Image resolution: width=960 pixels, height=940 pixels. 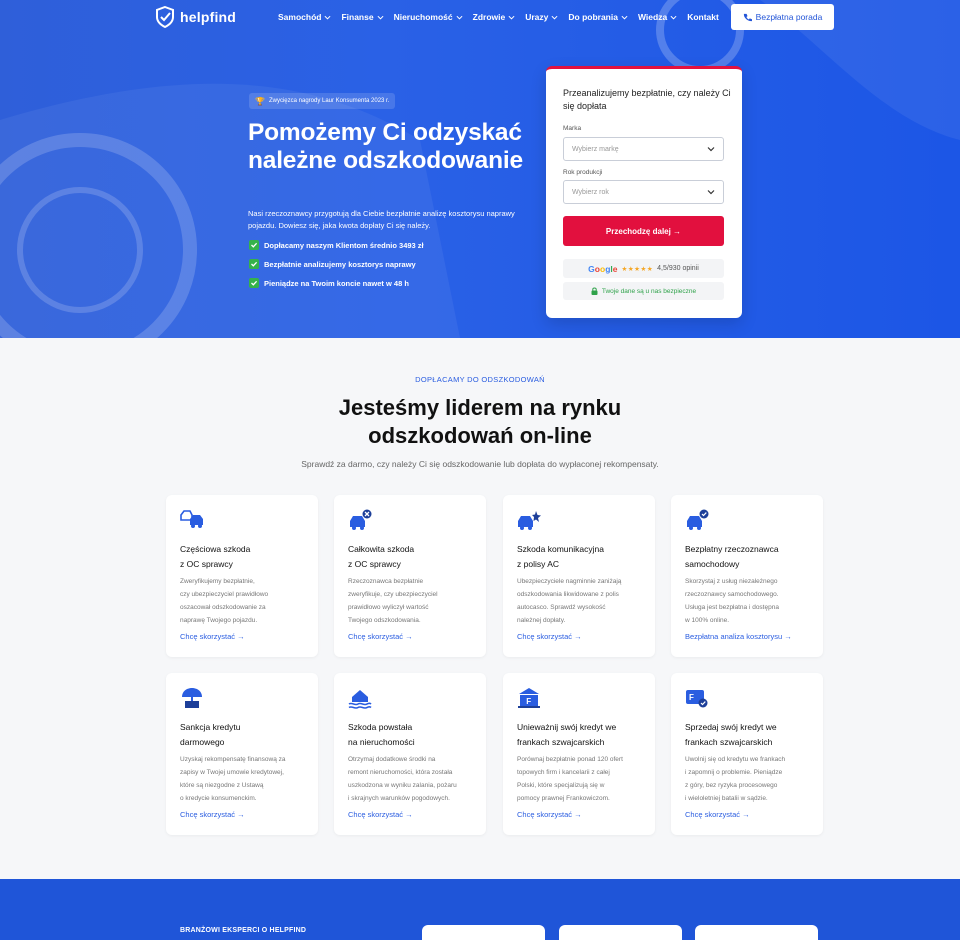 What do you see at coordinates (747, 17) in the screenshot?
I see `phone-icon` at bounding box center [747, 17].